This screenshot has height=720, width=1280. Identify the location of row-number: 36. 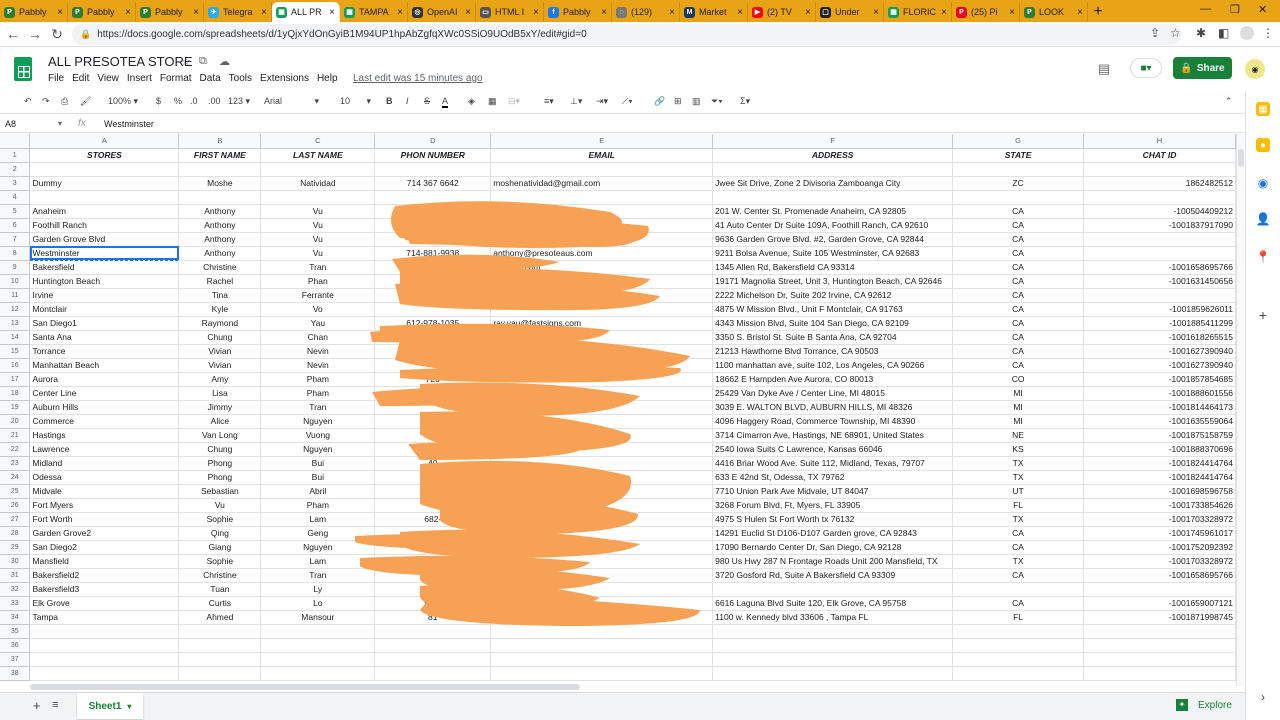
(15, 645).